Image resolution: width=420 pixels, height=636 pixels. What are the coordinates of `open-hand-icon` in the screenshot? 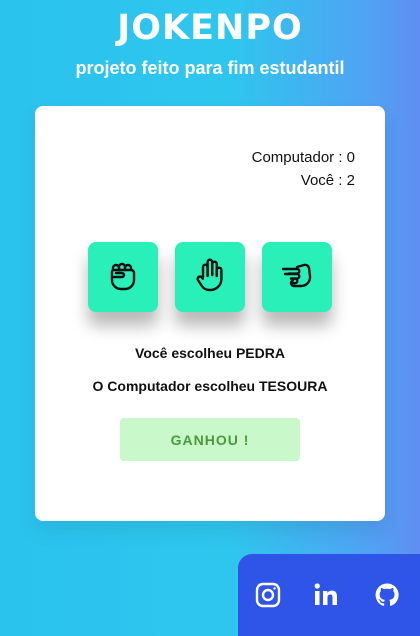 It's located at (210, 277).